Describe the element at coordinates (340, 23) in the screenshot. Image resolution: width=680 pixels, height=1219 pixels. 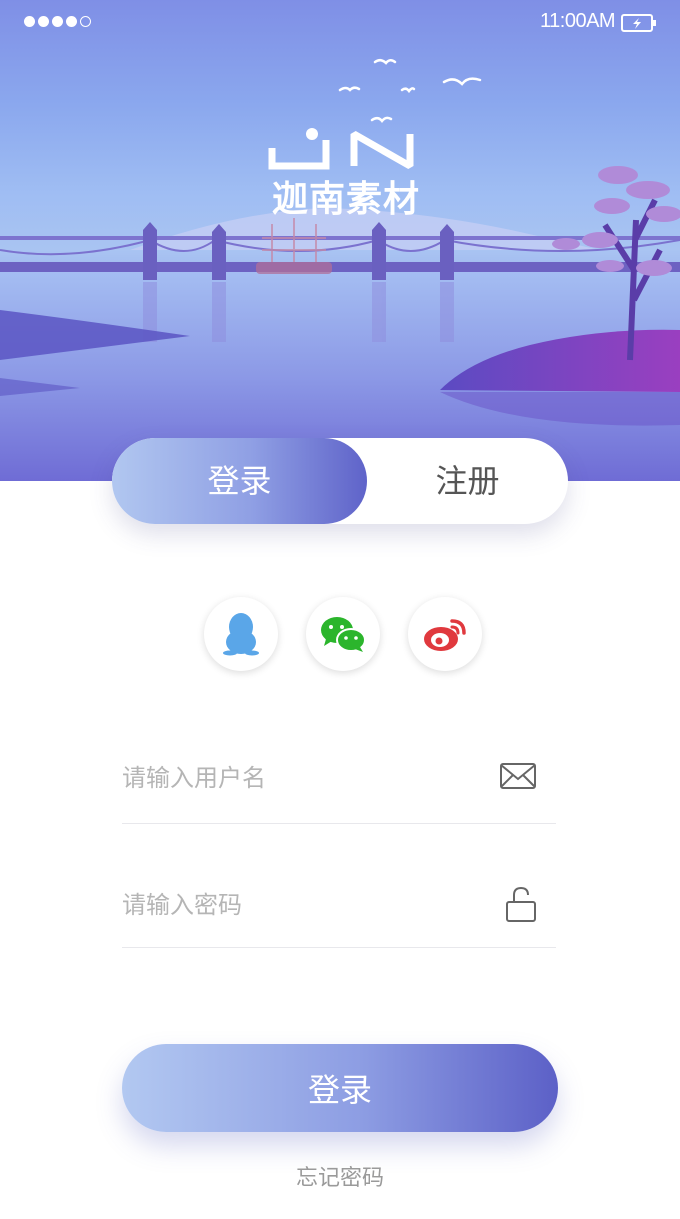
I see `status-bar: 11:00AM` at that location.